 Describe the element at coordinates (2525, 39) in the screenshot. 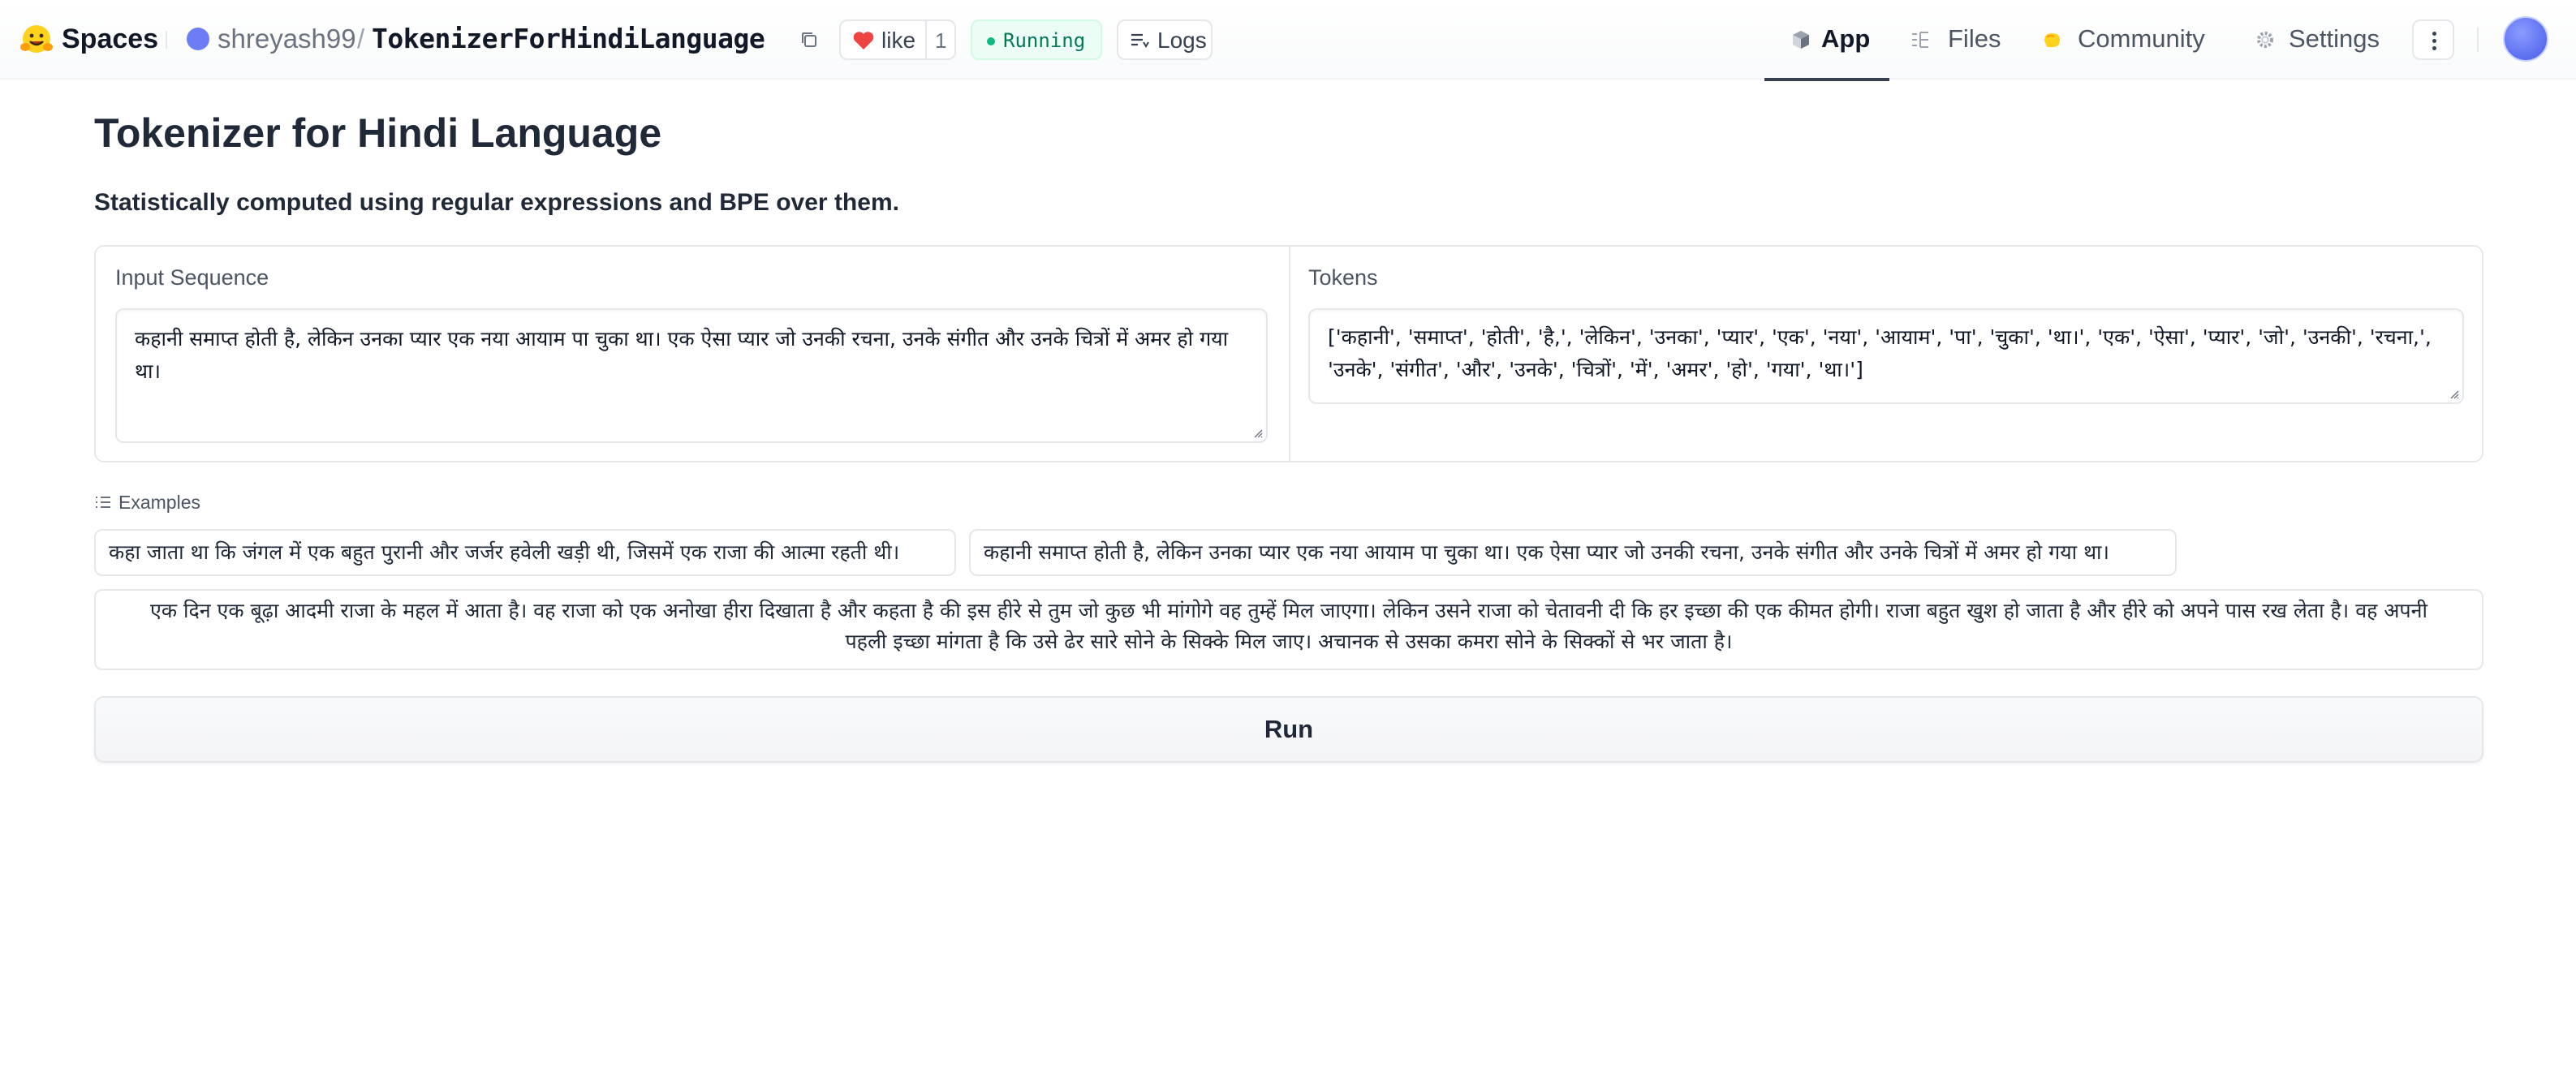

I see `user-avatar` at that location.